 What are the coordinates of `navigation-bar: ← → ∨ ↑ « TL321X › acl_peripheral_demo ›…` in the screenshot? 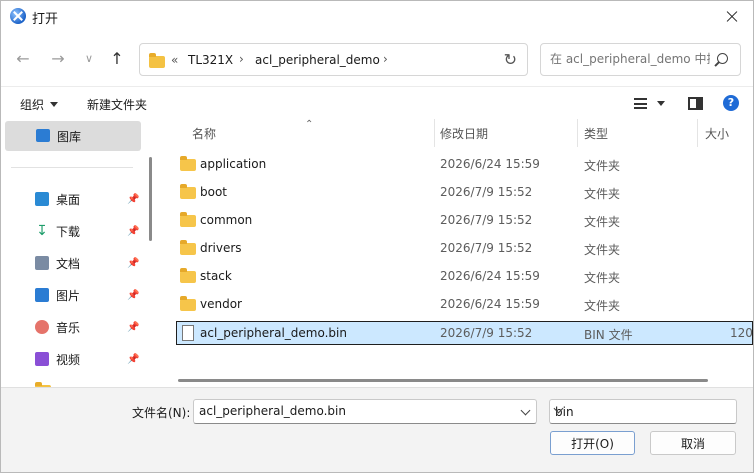 It's located at (377, 59).